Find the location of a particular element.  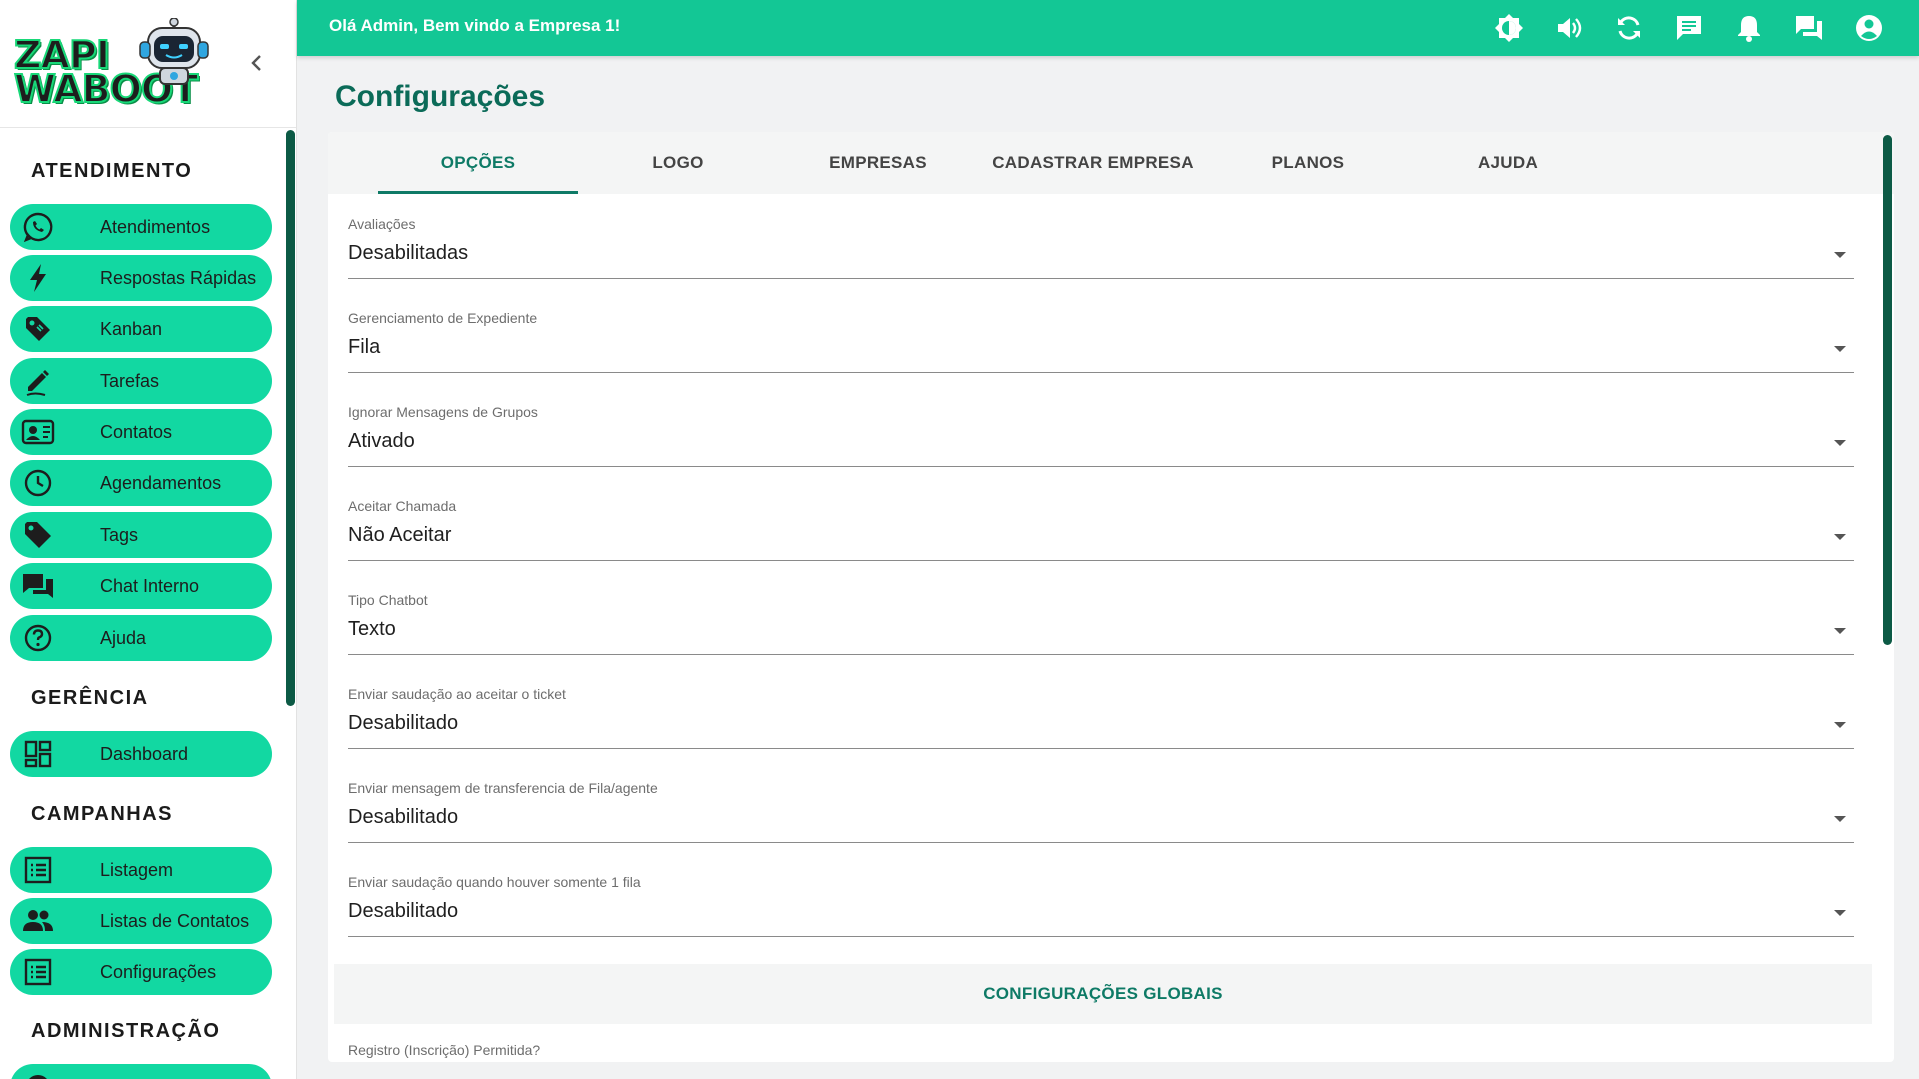

field-value: Texto is located at coordinates (372, 629).